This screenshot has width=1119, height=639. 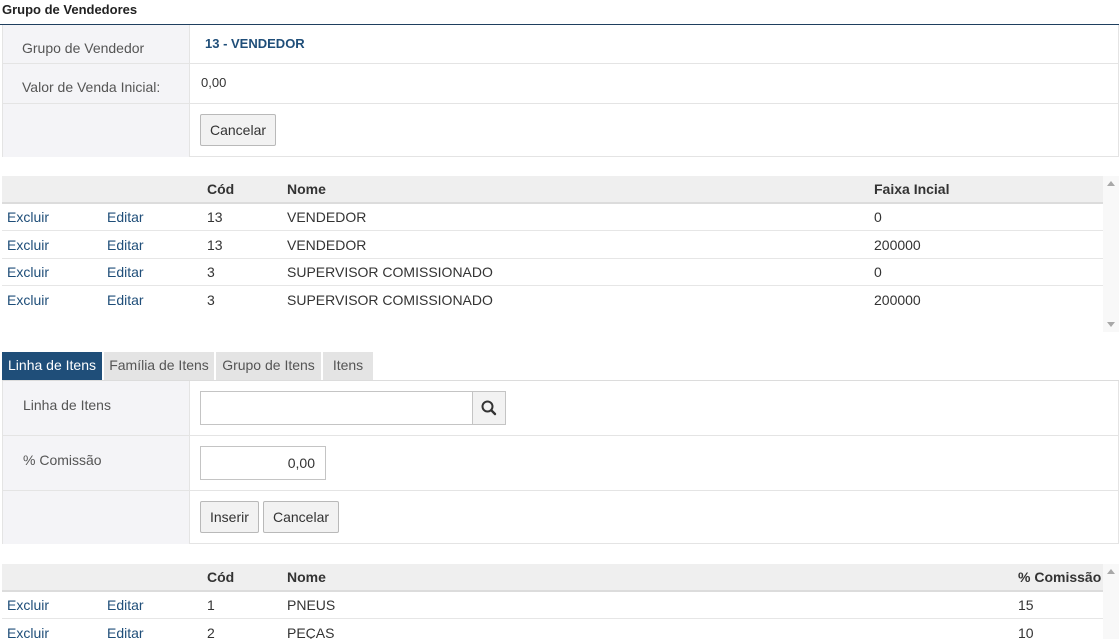 I want to click on actions-row: Cancelar, so click(x=560, y=130).